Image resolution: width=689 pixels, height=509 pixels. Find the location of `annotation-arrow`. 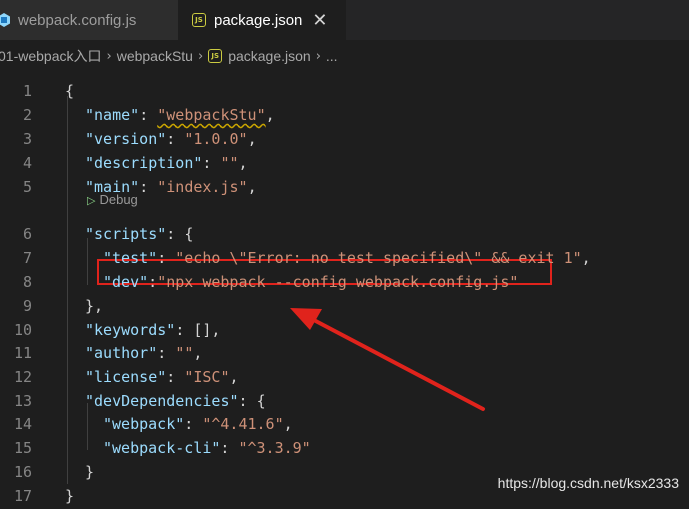

annotation-arrow is located at coordinates (387, 359).